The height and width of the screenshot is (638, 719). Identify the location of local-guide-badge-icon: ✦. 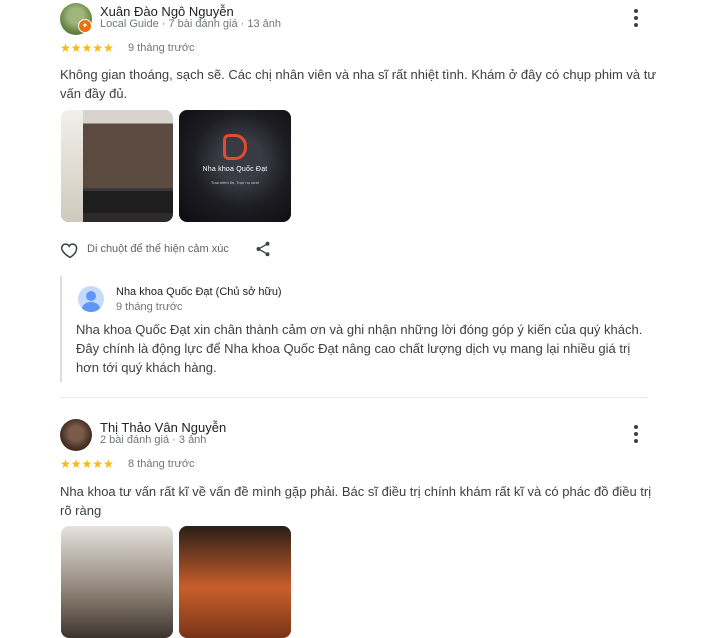
(85, 26).